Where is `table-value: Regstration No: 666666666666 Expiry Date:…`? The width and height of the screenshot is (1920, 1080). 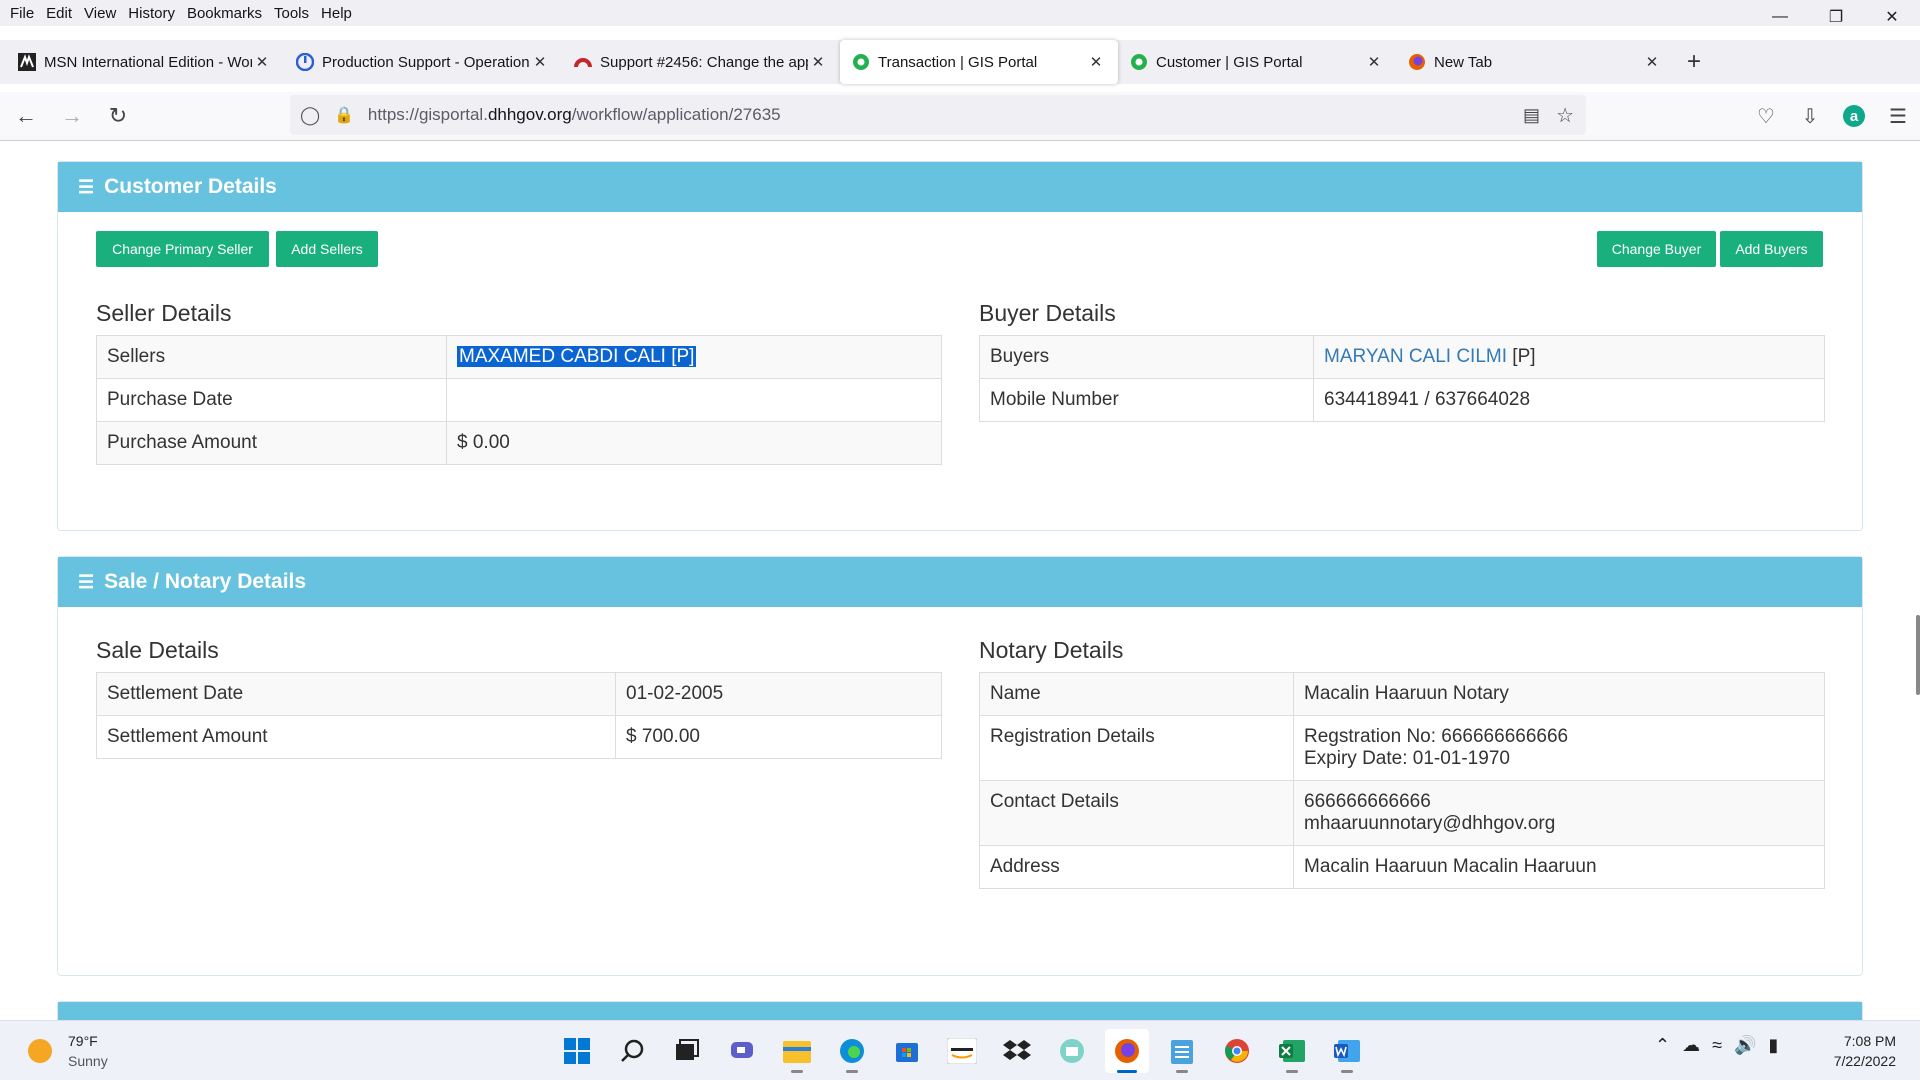 table-value: Regstration No: 666666666666 Expiry Date:… is located at coordinates (1559, 748).